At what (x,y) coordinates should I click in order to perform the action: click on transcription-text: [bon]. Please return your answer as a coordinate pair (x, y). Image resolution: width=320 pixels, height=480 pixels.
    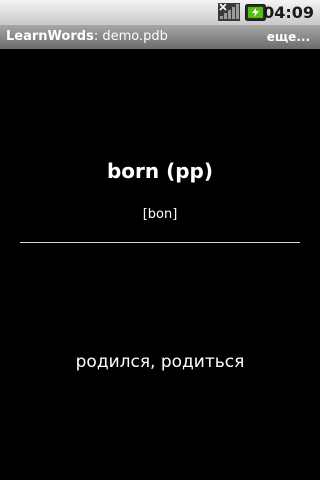
    Looking at the image, I should click on (160, 214).